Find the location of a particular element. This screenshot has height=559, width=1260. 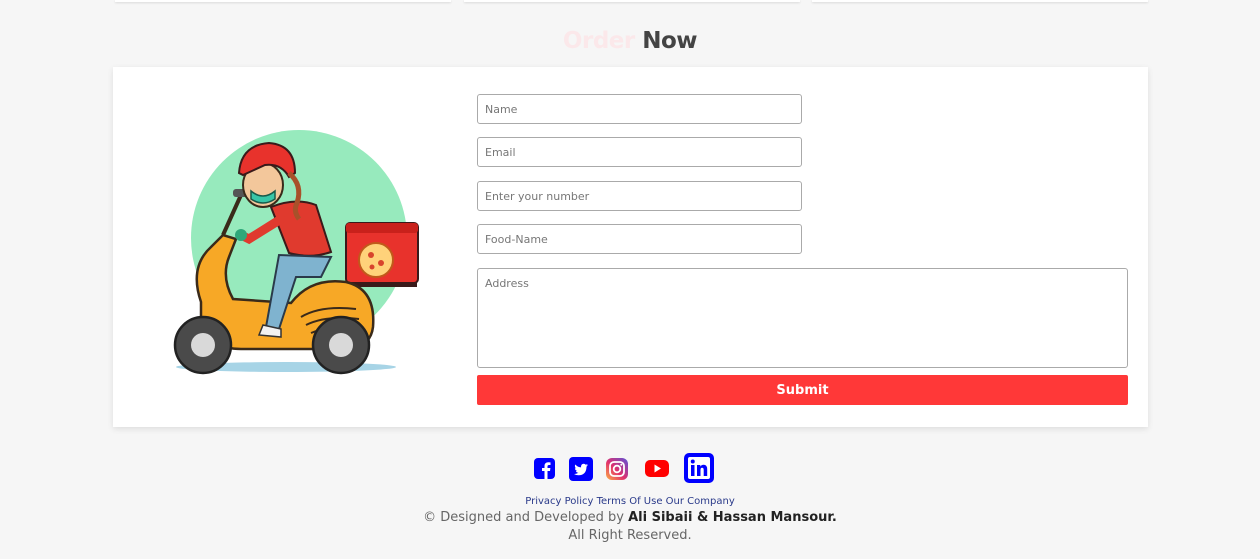

order-section-title: Order Now is located at coordinates (630, 41).